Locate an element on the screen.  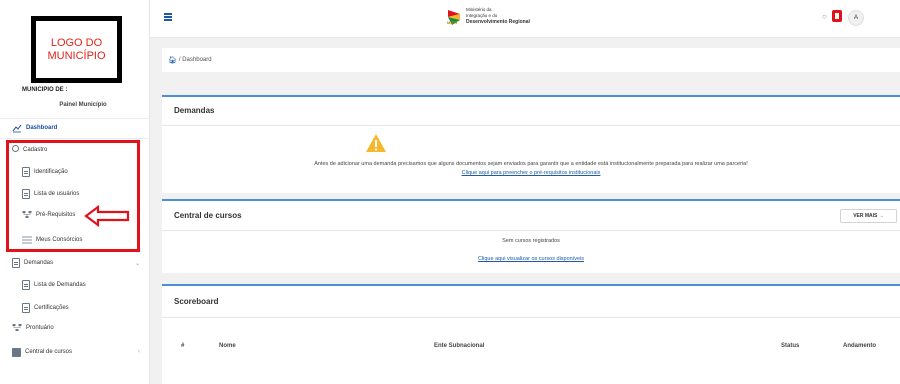
arrow-left-icon is located at coordinates (107, 216).